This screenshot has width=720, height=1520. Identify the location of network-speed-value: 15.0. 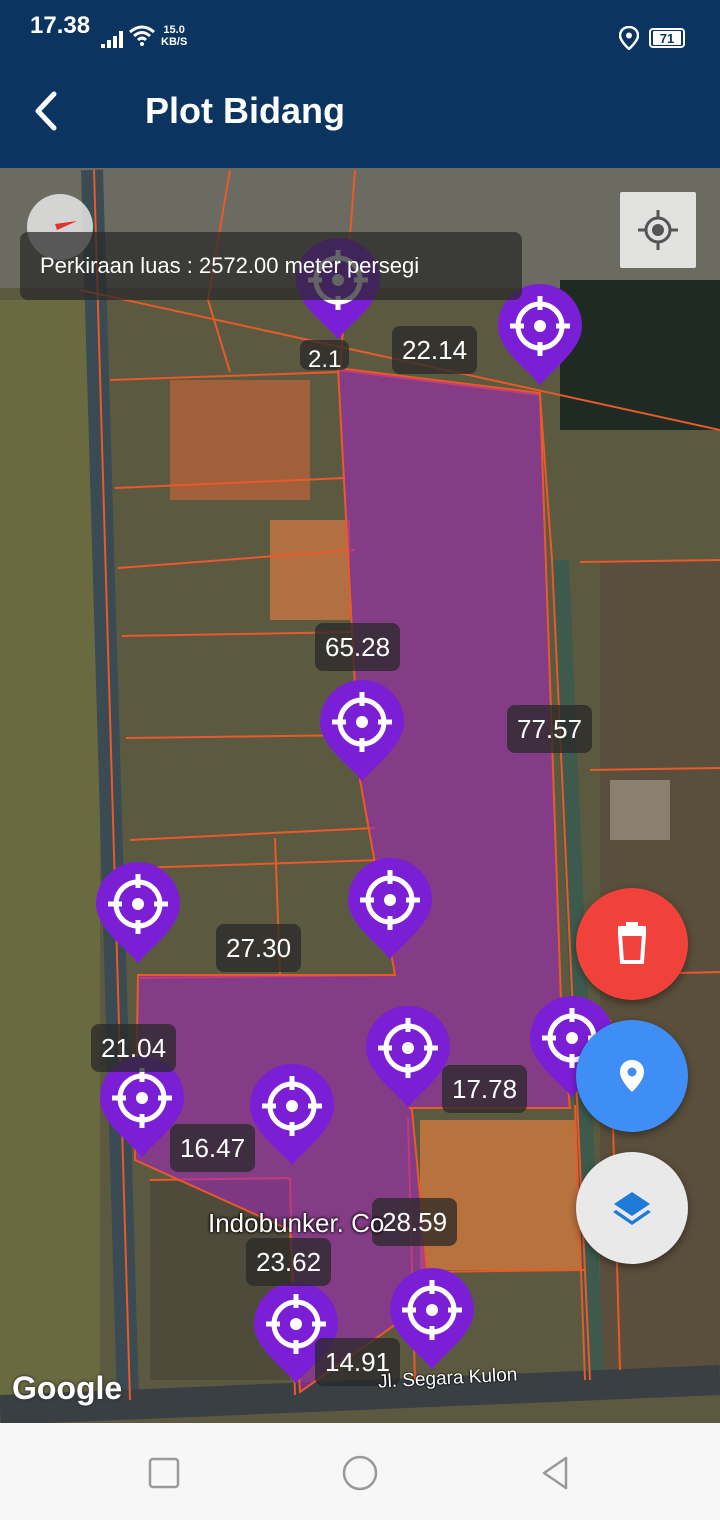
(174, 30).